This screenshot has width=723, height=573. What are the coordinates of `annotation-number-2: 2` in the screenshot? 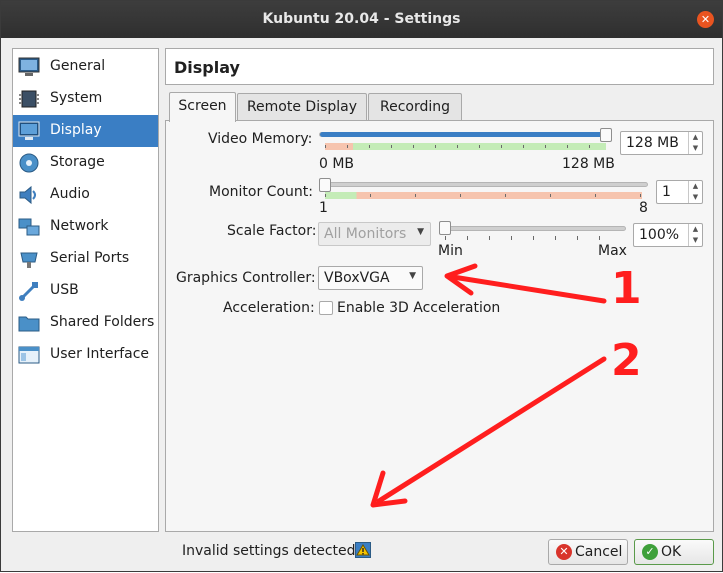 It's located at (626, 360).